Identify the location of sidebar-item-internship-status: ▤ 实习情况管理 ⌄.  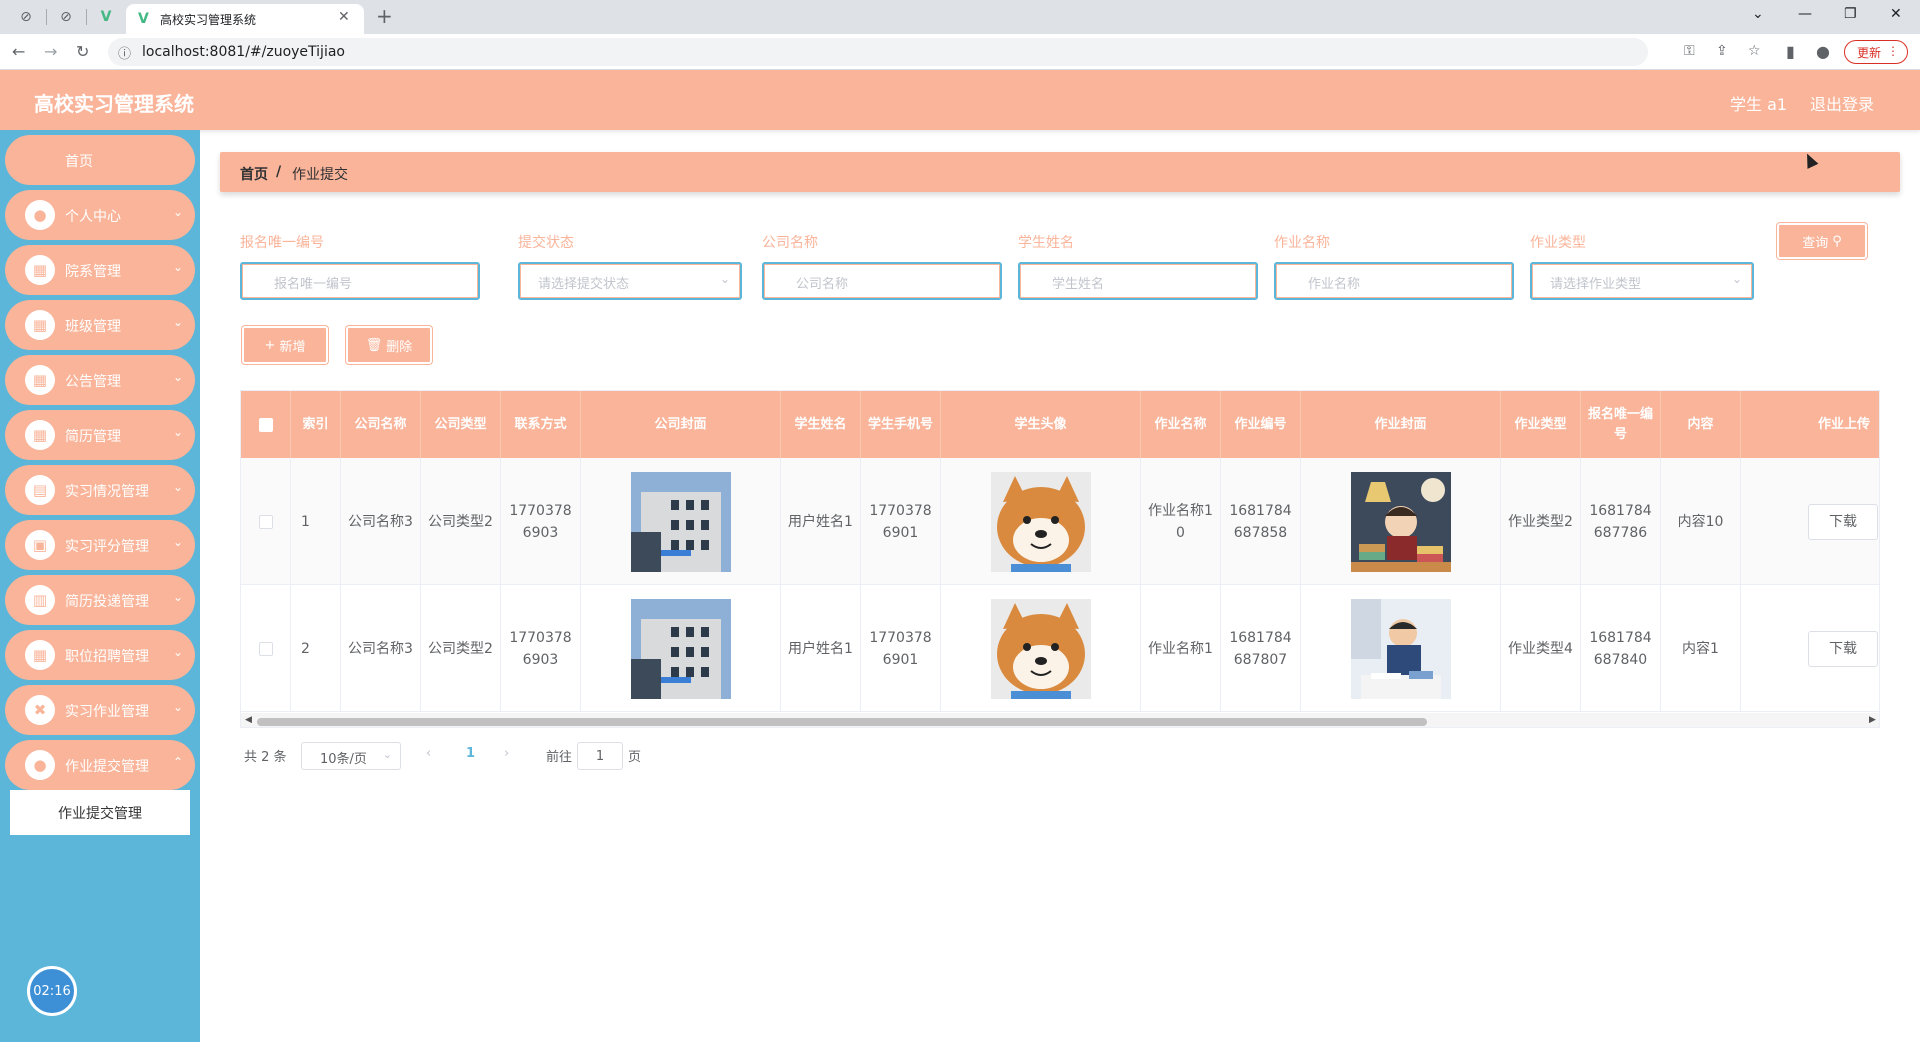
(100, 490).